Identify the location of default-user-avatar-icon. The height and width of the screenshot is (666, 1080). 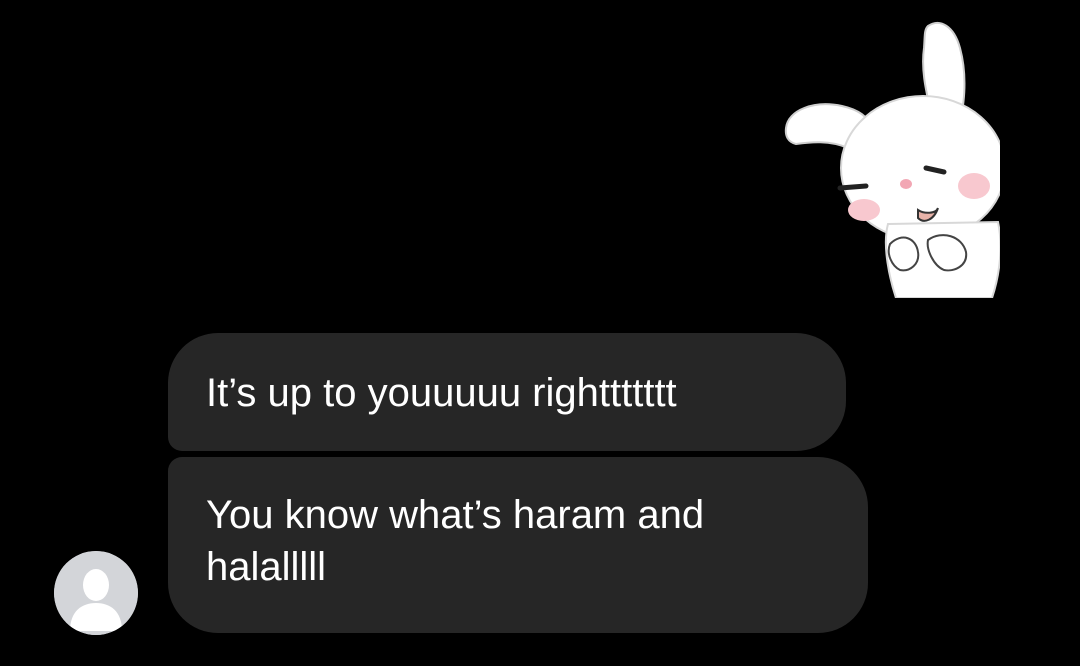
(96, 593).